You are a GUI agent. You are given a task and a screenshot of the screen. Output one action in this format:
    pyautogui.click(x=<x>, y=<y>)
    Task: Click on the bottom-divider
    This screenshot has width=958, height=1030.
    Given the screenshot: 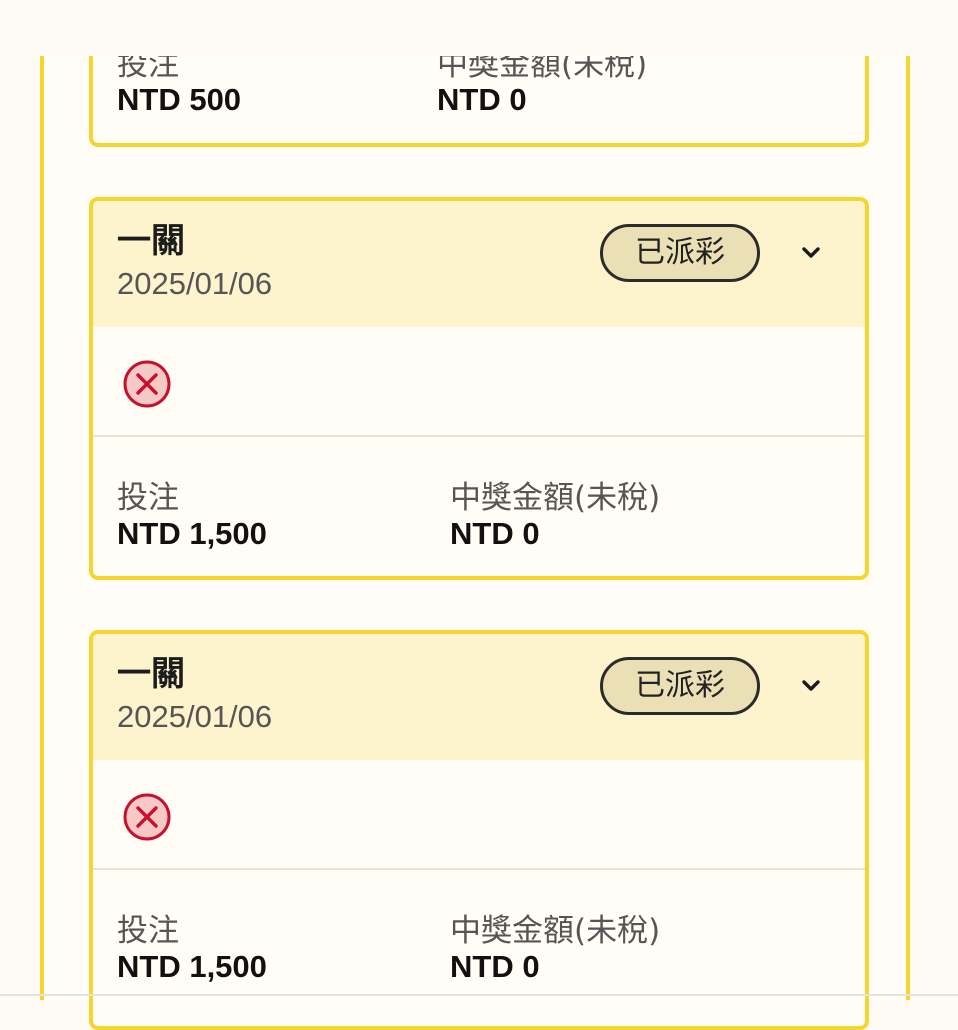 What is the action you would take?
    pyautogui.click(x=479, y=995)
    